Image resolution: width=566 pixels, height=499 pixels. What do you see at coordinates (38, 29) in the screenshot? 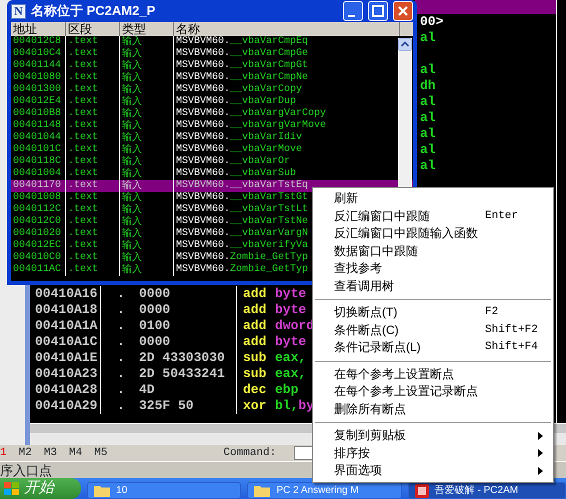
I see `column-header: 地址` at bounding box center [38, 29].